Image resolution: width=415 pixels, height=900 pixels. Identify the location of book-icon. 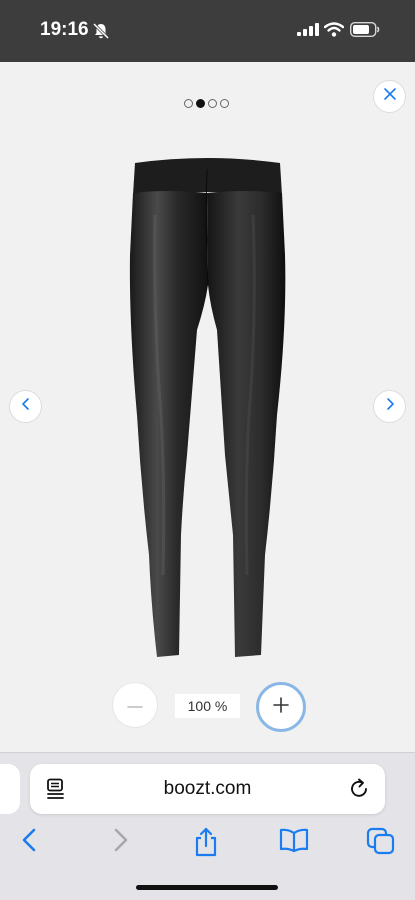
(294, 840).